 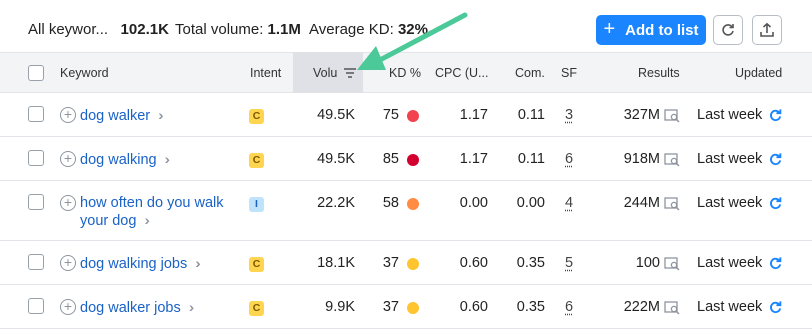 I want to click on kd-value: 85, so click(x=390, y=159).